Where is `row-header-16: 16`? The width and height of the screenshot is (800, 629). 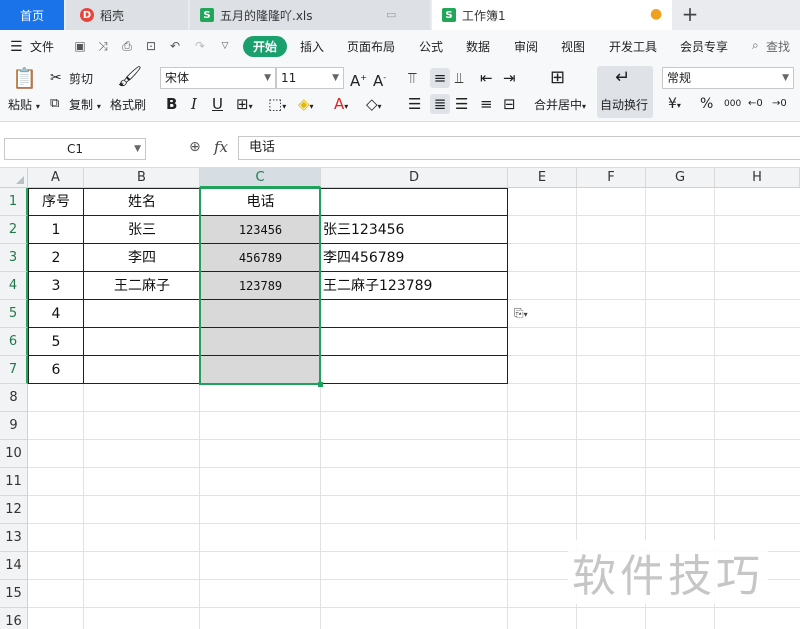 row-header-16: 16 is located at coordinates (14, 618).